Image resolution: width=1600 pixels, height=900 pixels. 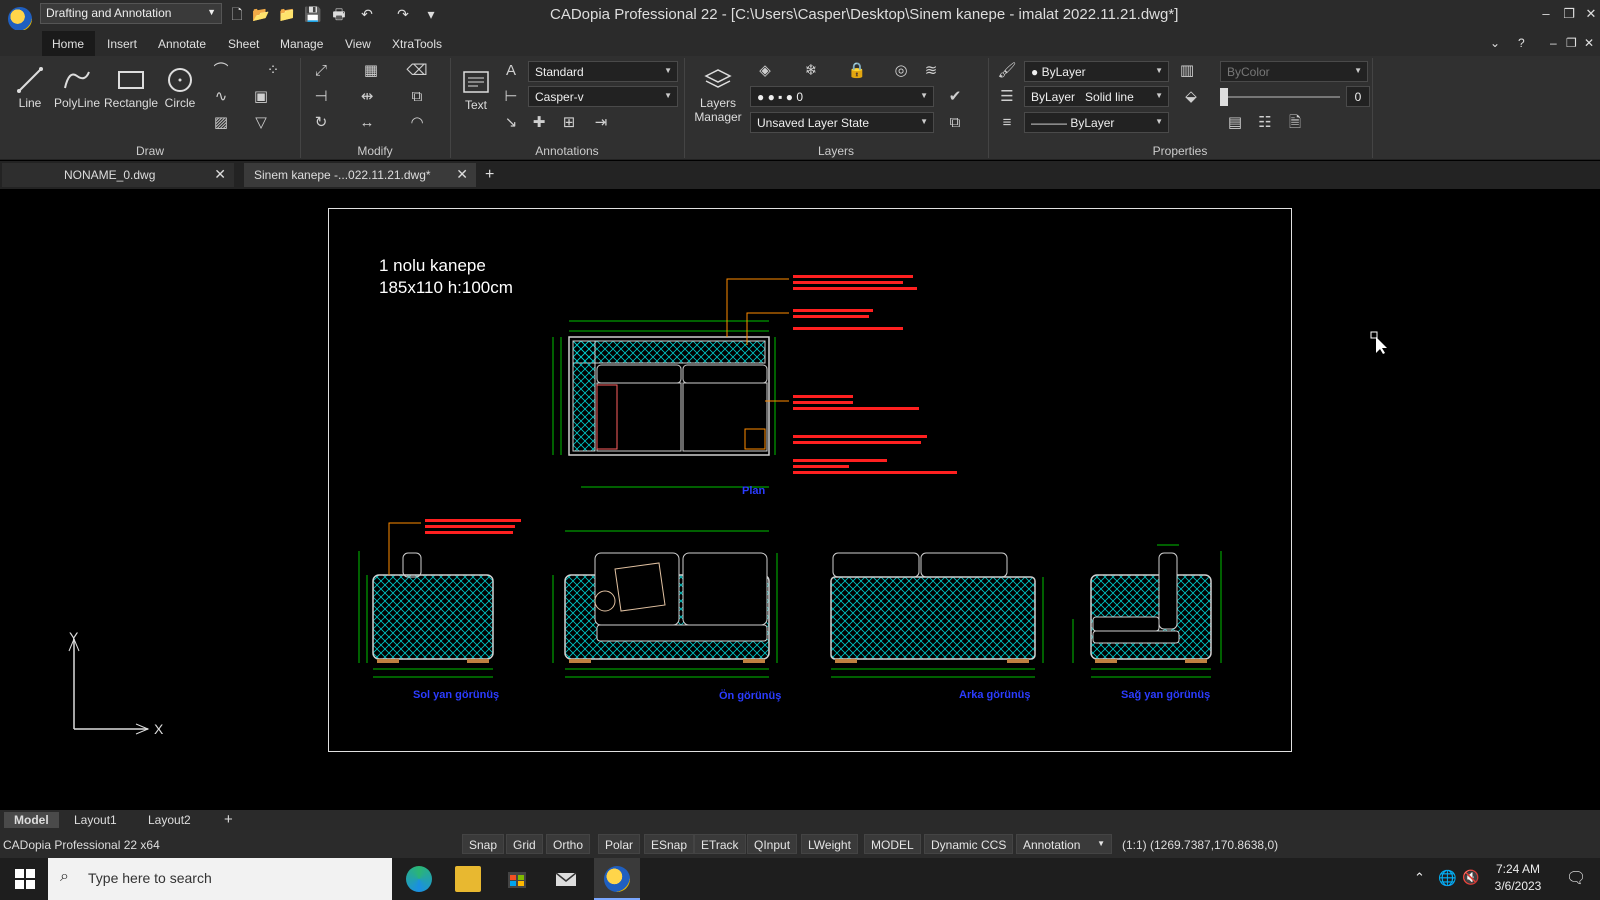 What do you see at coordinates (417, 44) in the screenshot?
I see `tab-xtratools: XtraTools` at bounding box center [417, 44].